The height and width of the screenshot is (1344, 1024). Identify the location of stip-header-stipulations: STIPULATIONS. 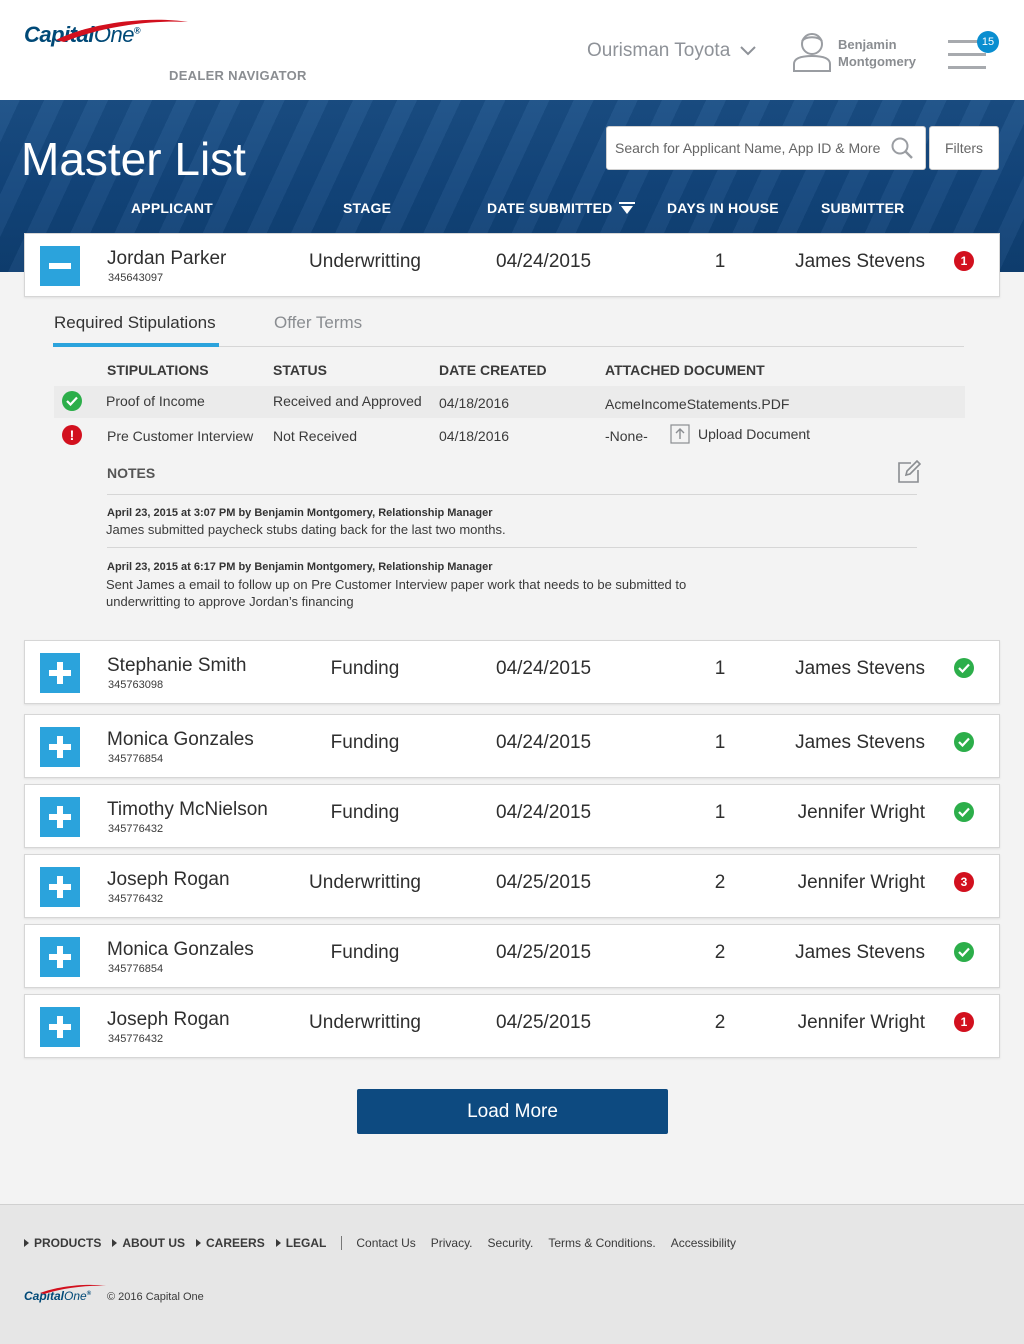
(158, 370).